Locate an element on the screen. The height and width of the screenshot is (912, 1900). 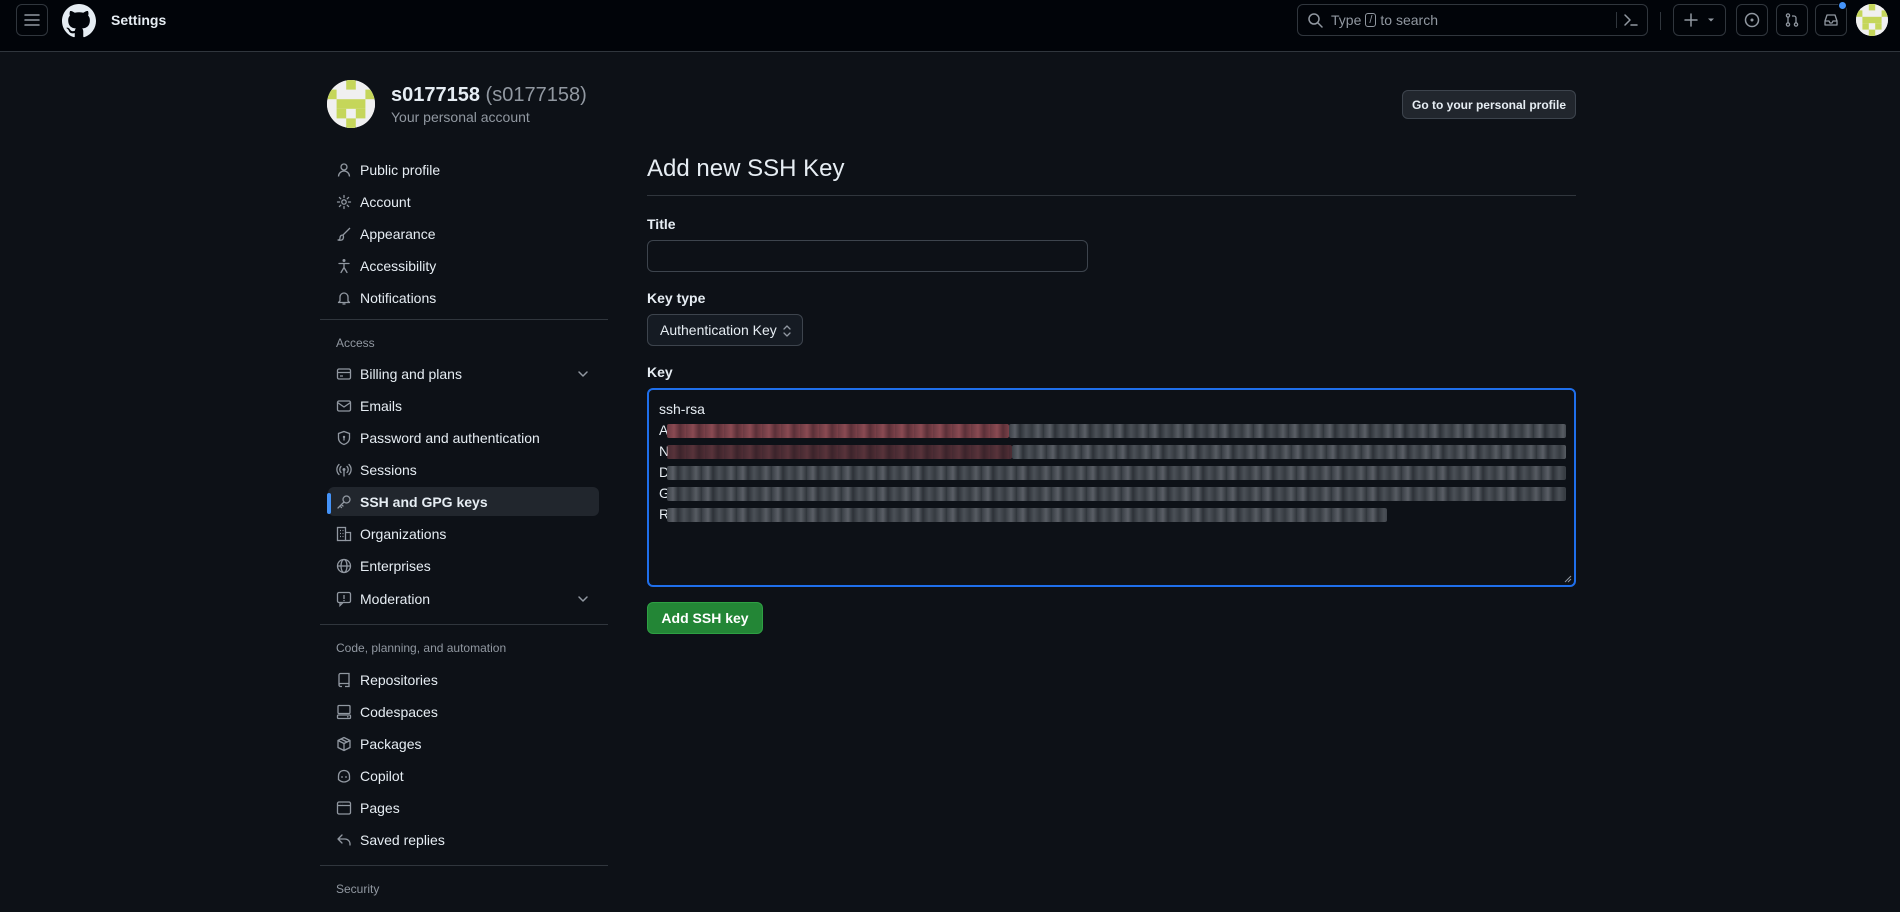
search-input: Type / to search is located at coordinates (1472, 20).